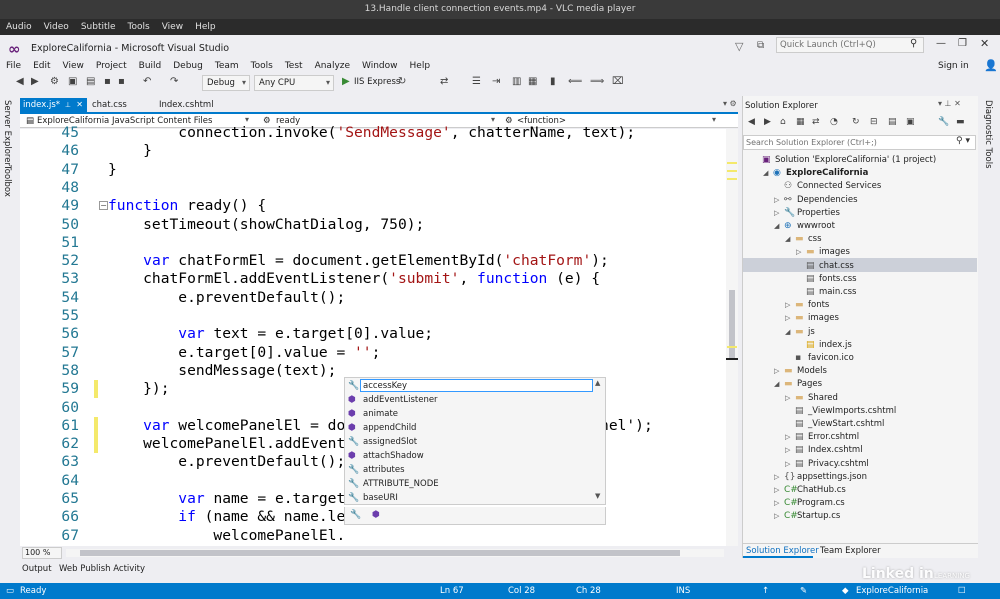  I want to click on intellisense-item: ⬢ appendChild, so click(468, 428).